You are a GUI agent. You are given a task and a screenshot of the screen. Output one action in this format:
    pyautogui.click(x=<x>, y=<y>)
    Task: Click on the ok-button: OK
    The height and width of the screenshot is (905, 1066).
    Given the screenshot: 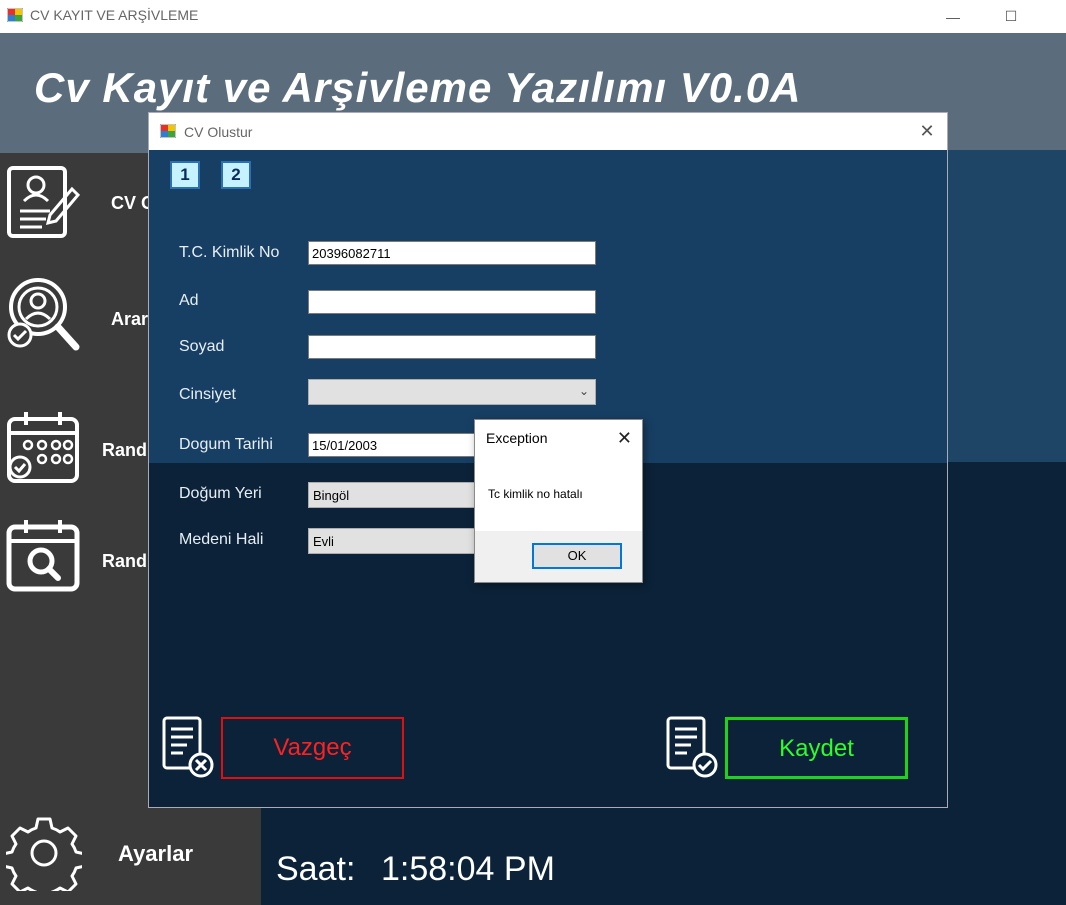 What is the action you would take?
    pyautogui.click(x=577, y=556)
    